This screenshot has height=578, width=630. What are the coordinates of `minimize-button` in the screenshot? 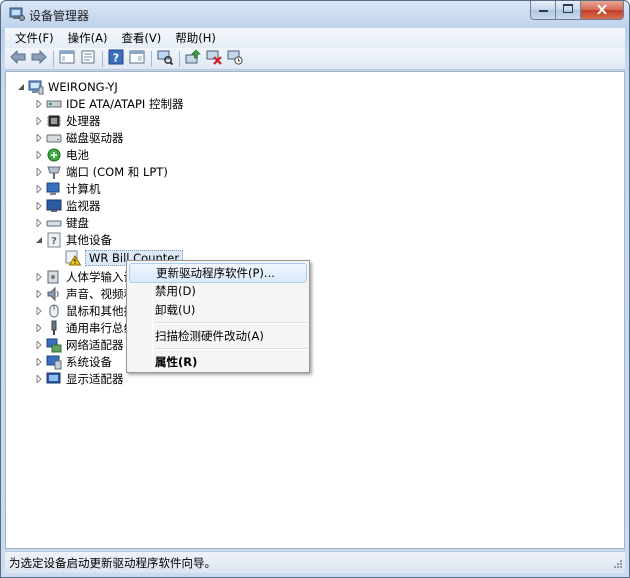 It's located at (543, 10).